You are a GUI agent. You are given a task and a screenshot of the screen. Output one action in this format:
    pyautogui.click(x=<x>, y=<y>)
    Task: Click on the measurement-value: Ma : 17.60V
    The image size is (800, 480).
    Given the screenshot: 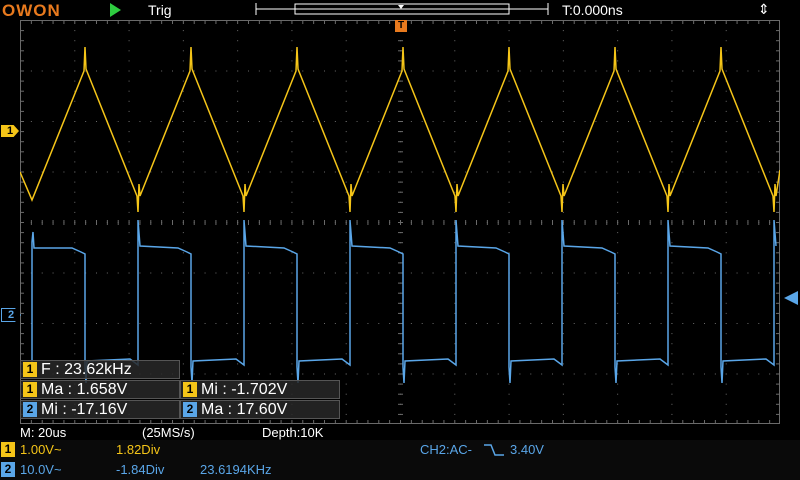 What is the action you would take?
    pyautogui.click(x=244, y=409)
    